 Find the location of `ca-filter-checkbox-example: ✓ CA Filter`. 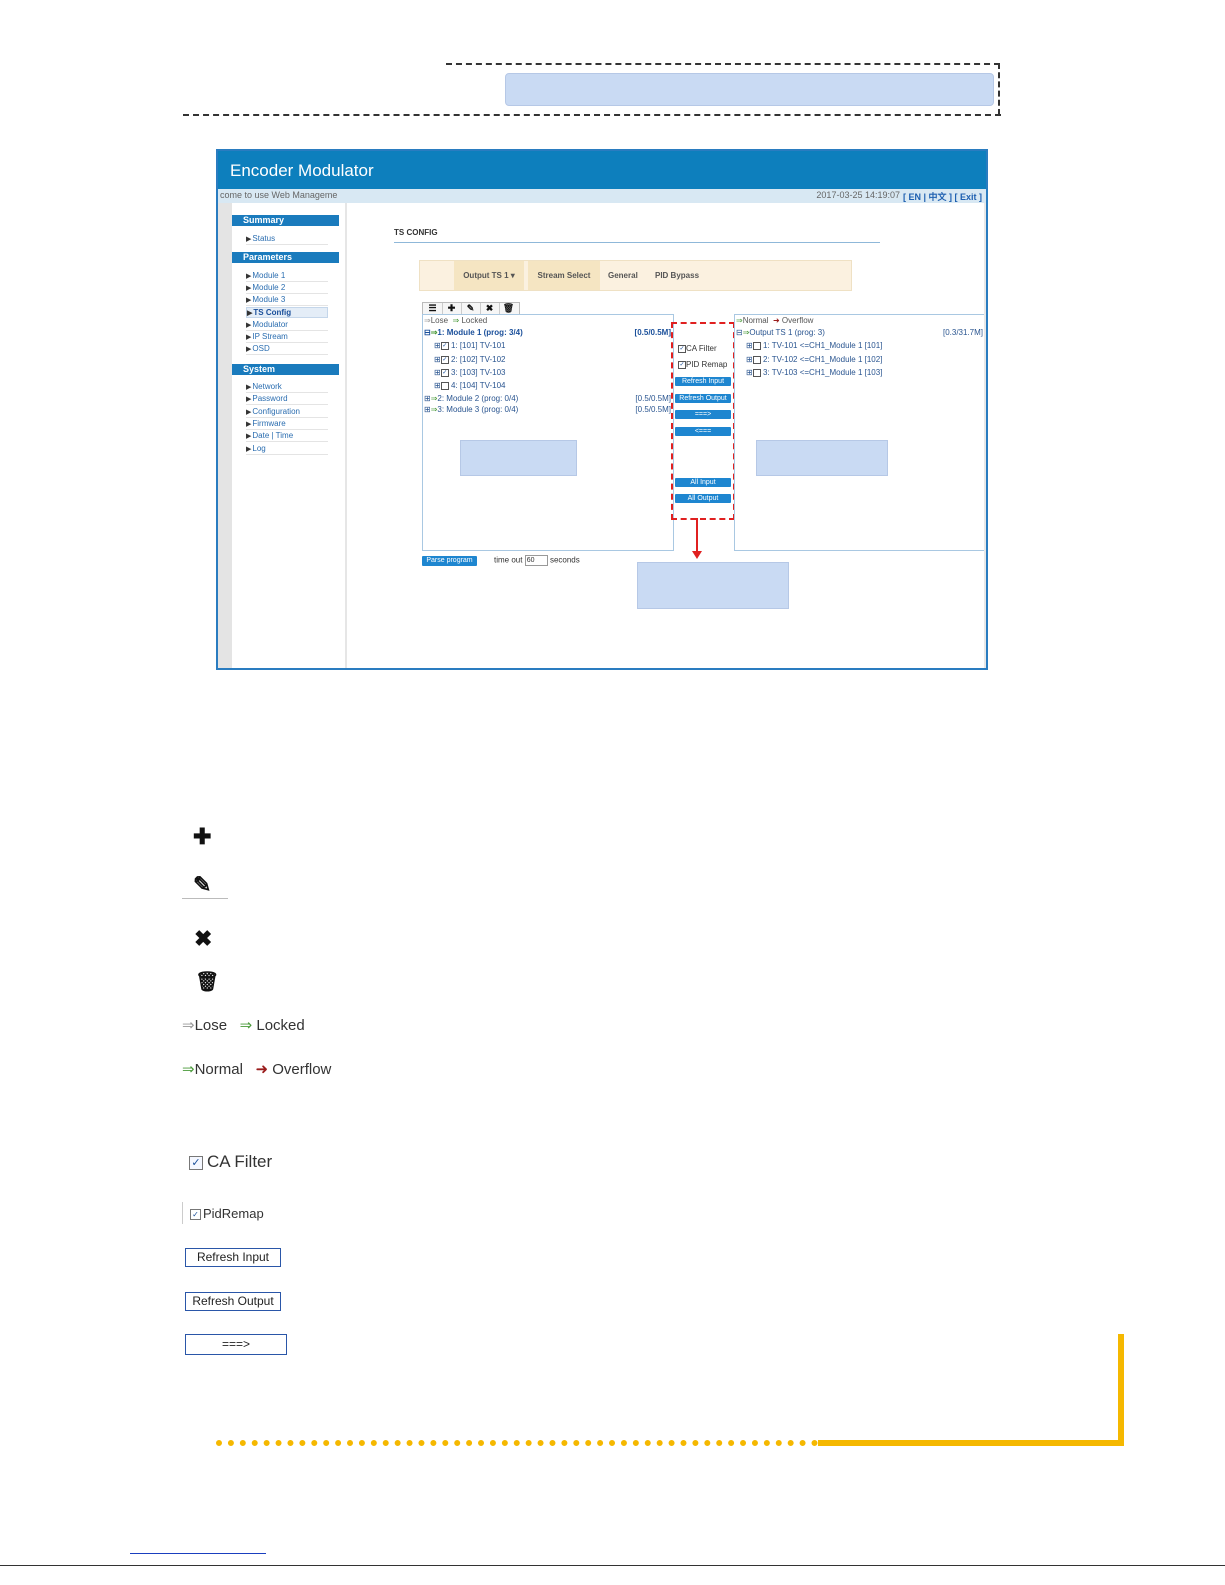

ca-filter-checkbox-example: ✓ CA Filter is located at coordinates (230, 1162).